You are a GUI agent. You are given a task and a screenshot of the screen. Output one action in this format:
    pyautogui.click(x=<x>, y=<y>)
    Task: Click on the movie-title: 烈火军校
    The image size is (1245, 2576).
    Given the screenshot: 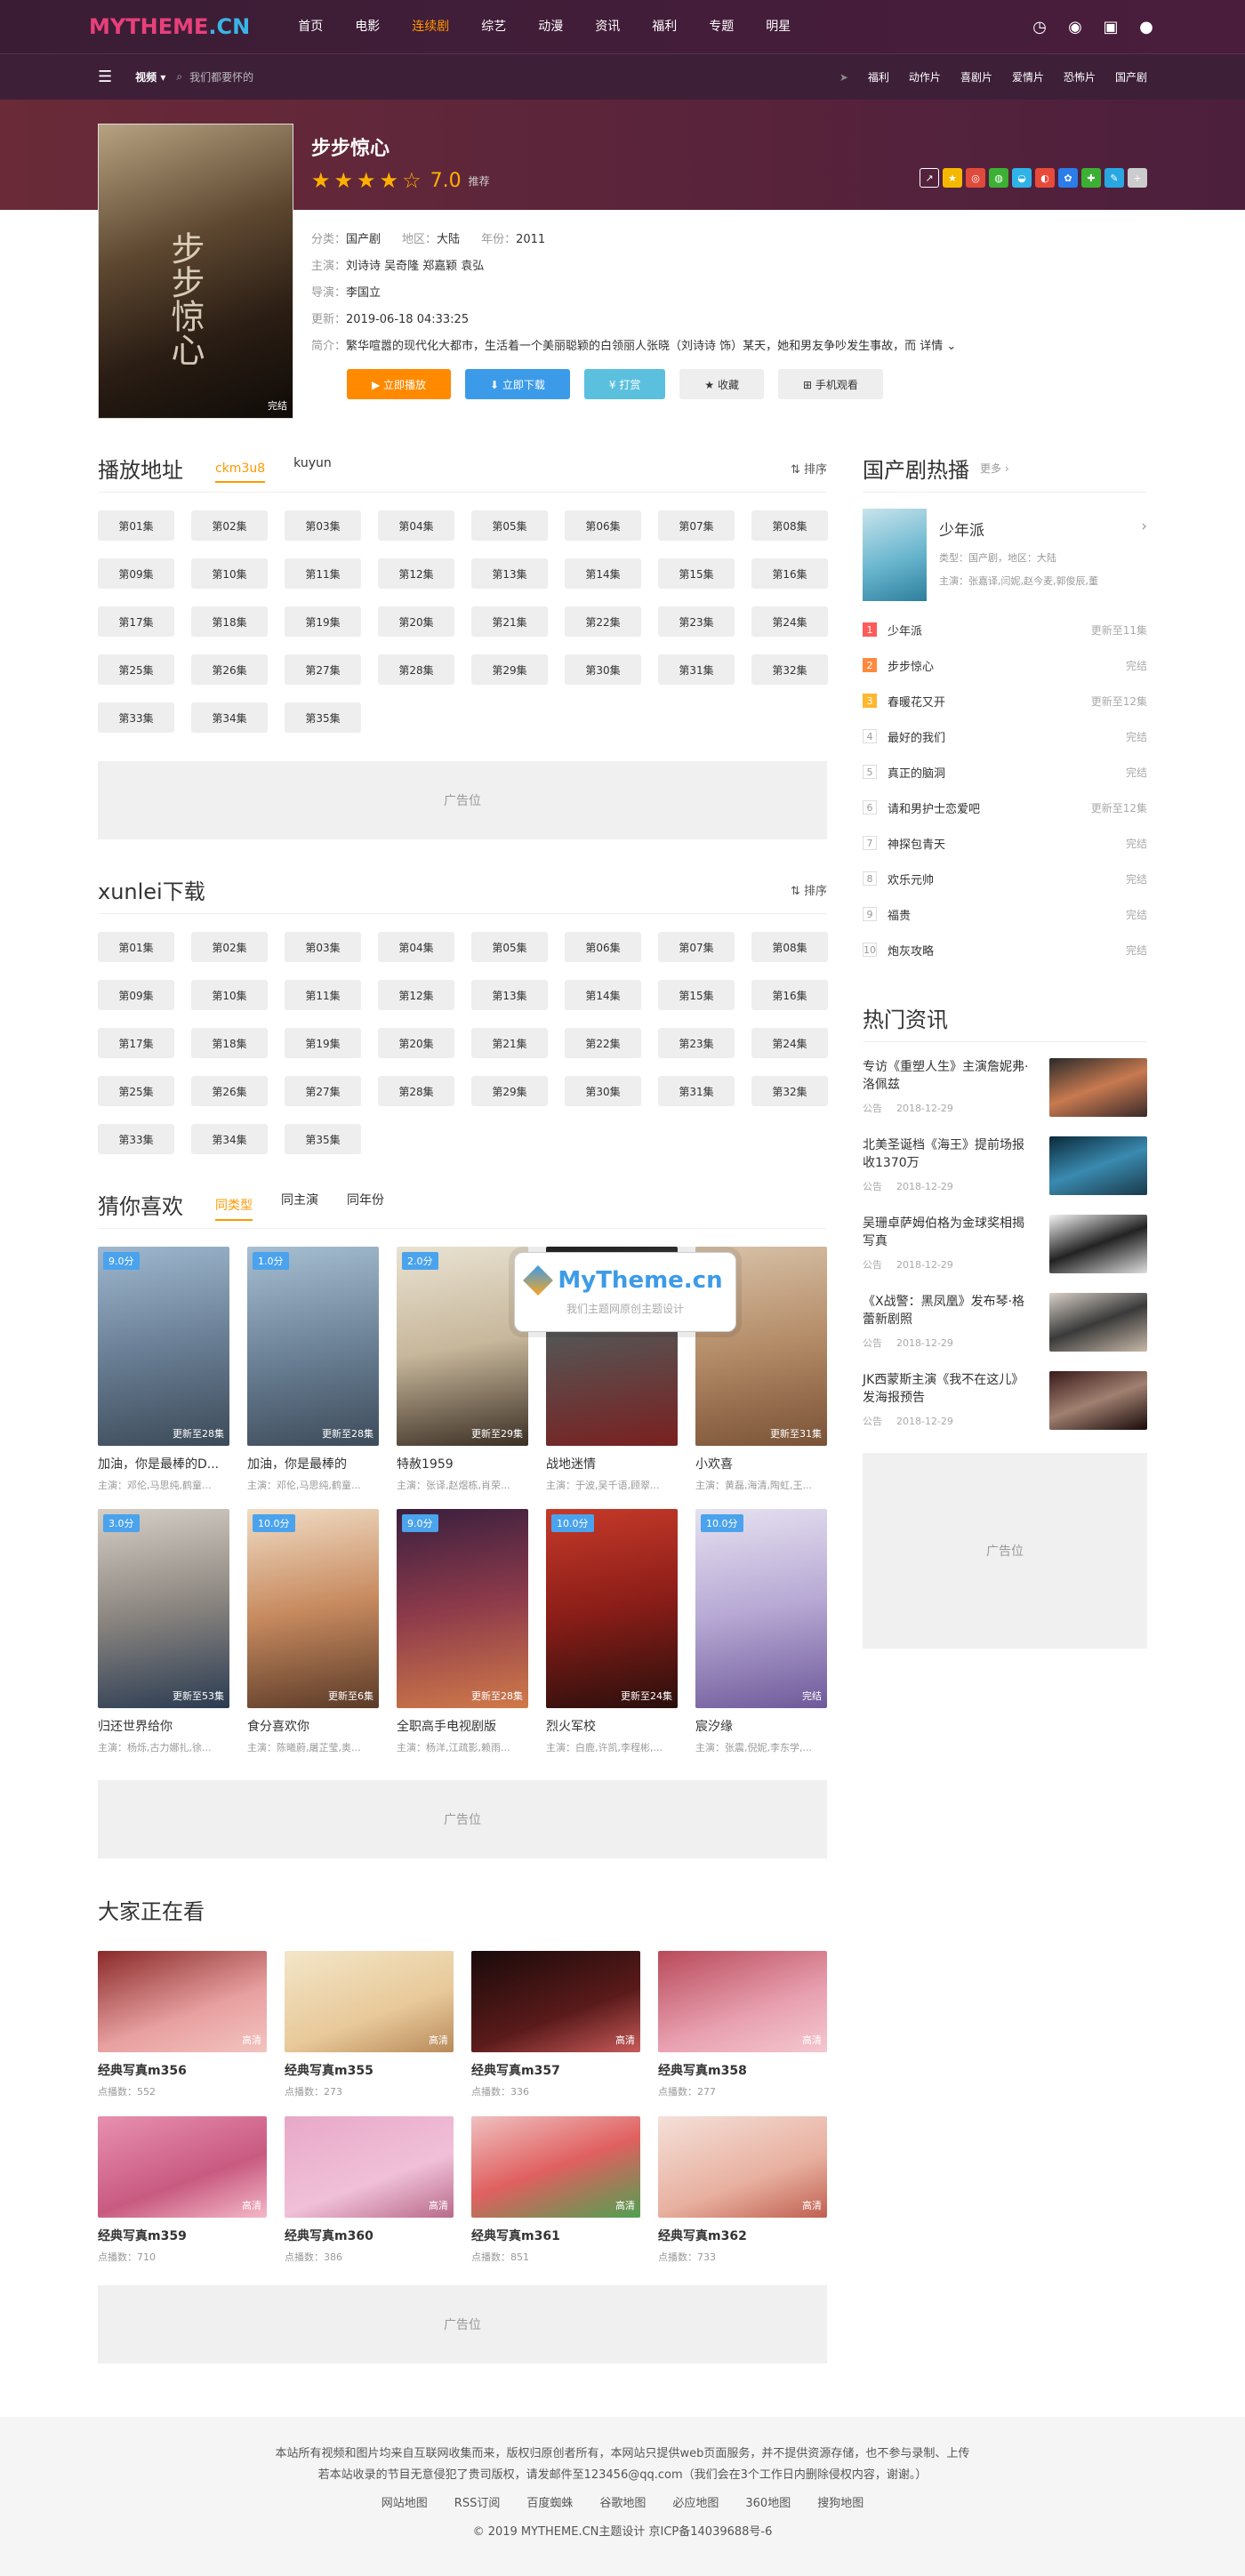 What is the action you would take?
    pyautogui.click(x=612, y=1726)
    